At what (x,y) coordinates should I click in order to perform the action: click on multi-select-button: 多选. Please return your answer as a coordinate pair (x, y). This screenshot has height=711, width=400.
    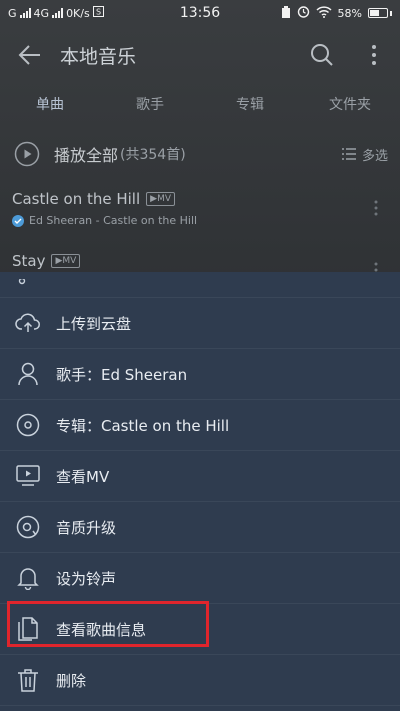
    Looking at the image, I should click on (364, 154).